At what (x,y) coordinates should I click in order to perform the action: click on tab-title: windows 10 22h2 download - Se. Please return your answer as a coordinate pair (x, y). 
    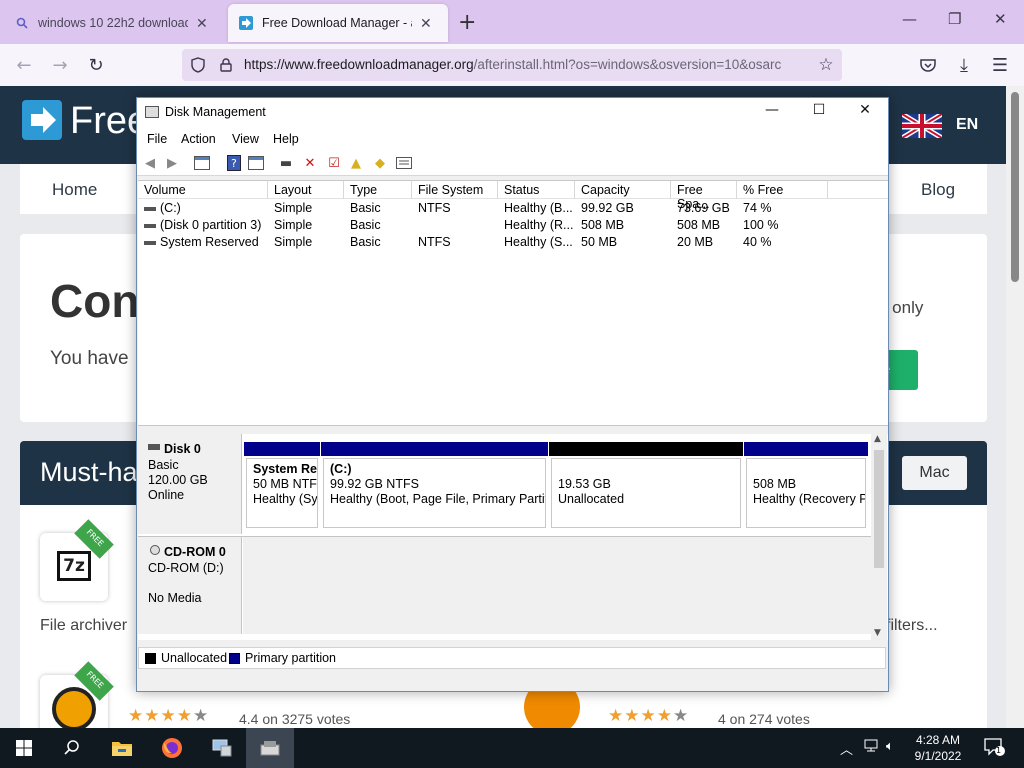
    Looking at the image, I should click on (113, 23).